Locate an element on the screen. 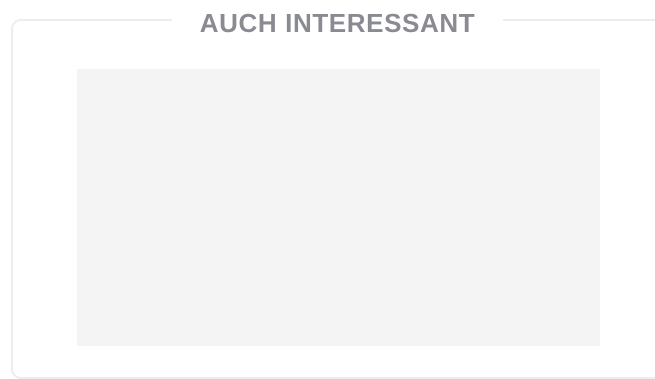 Image resolution: width=655 pixels, height=379 pixels. section-heading-container: AUCH INTERESSANT is located at coordinates (337, 23).